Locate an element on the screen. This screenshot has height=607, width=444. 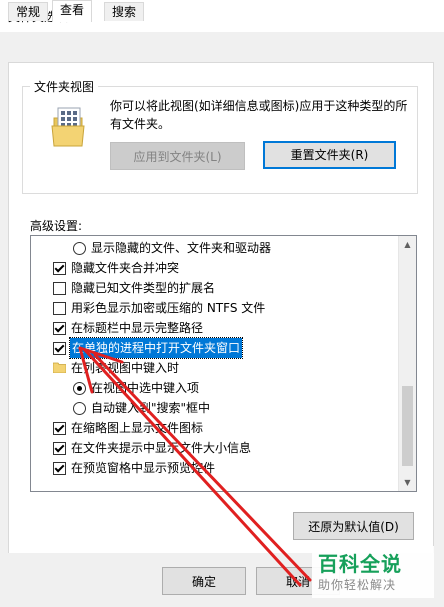
list-item: 显示隐藏的文件、文件夹和驱动器 is located at coordinates (214, 248).